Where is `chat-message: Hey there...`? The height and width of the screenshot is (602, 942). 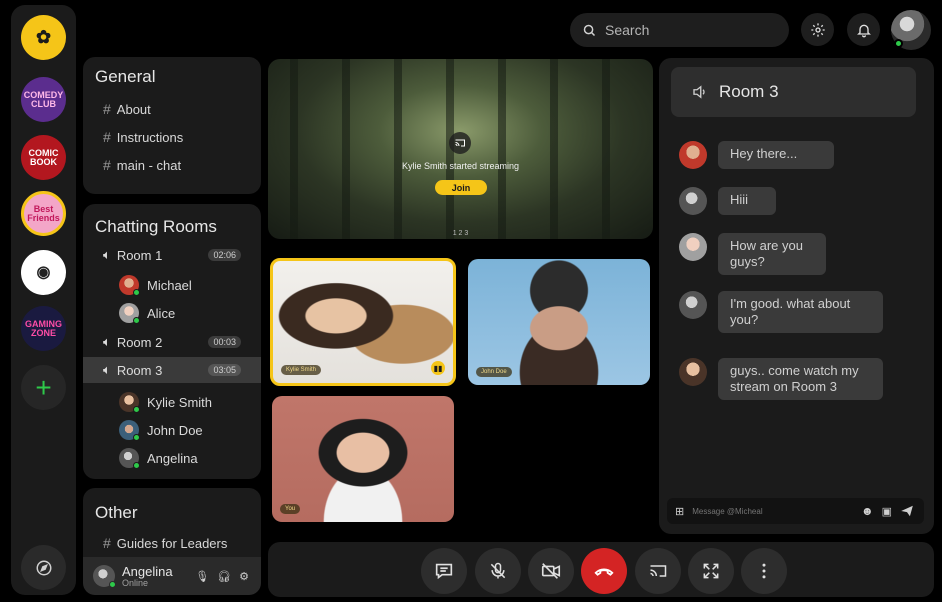
chat-message: Hey there... is located at coordinates (756, 155).